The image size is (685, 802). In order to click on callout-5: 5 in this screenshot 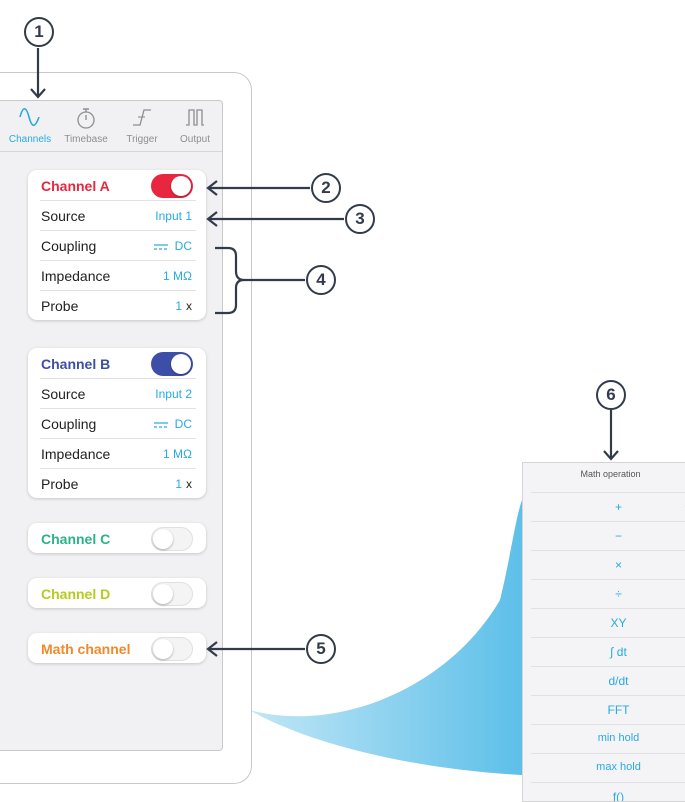, I will do `click(321, 649)`.